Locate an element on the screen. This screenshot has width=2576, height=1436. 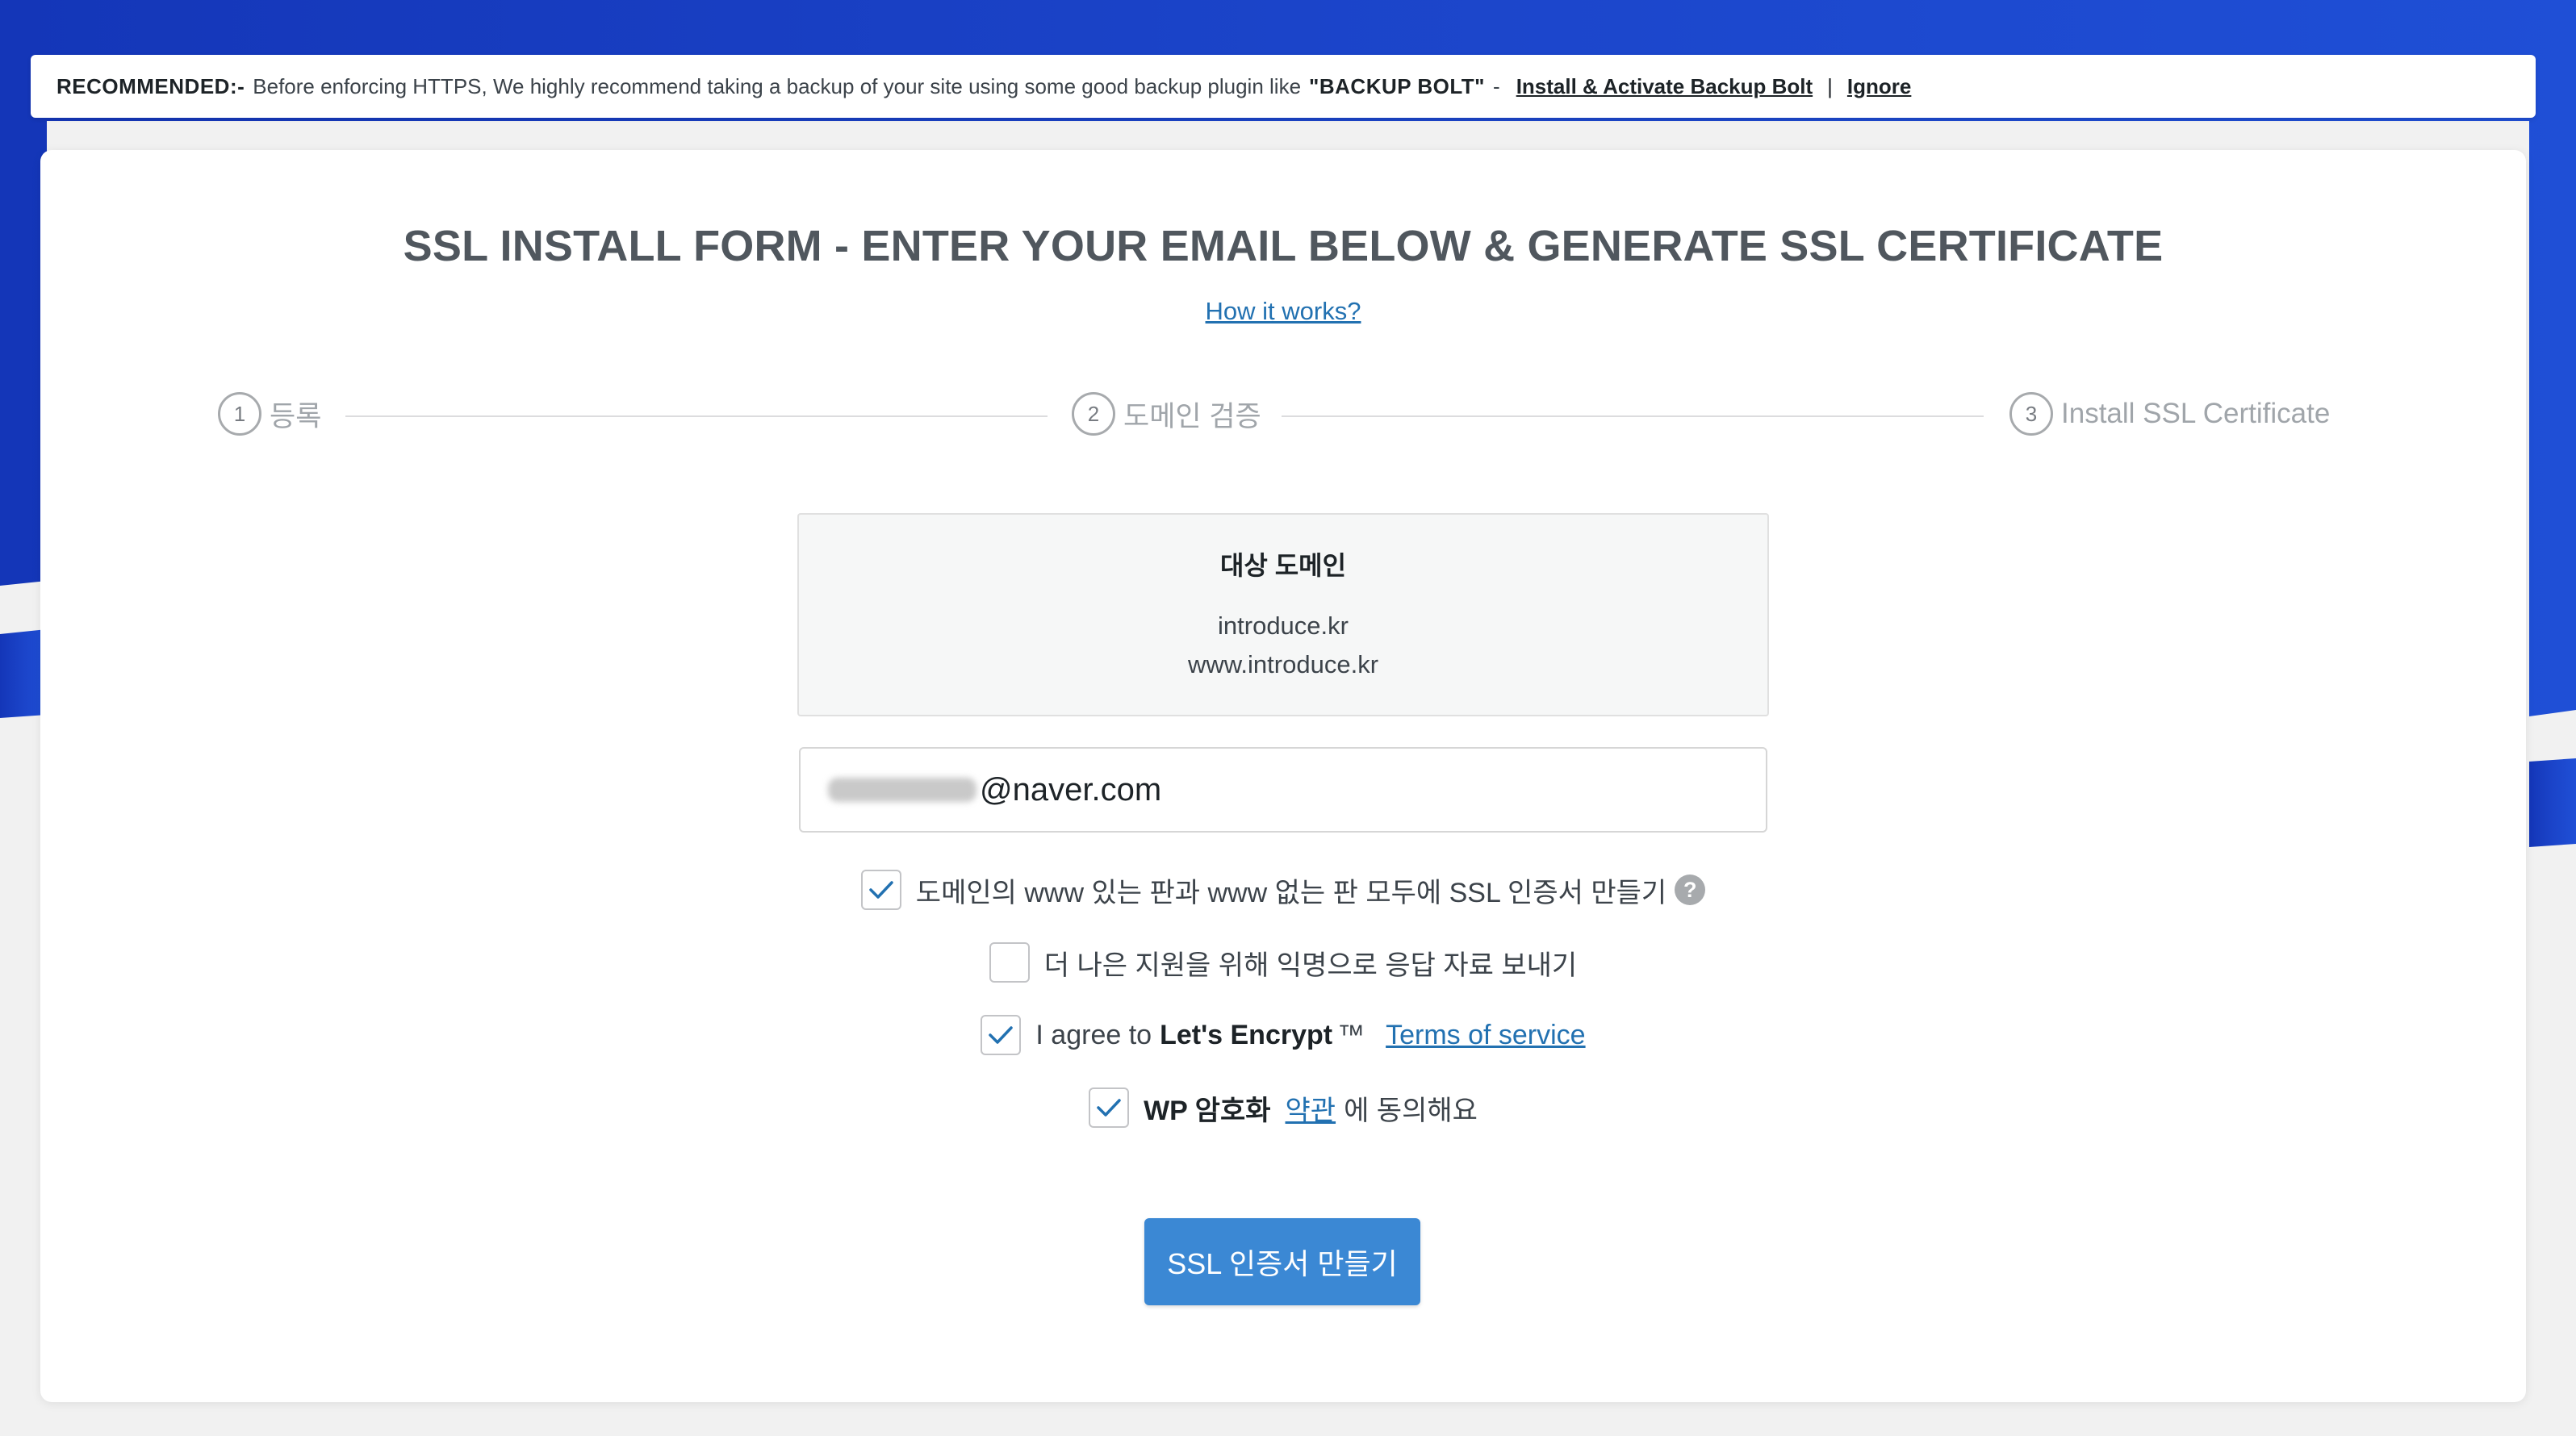
target-domains-box: 대상 도메인 introduce.kr www.introduce.kr is located at coordinates (1283, 614).